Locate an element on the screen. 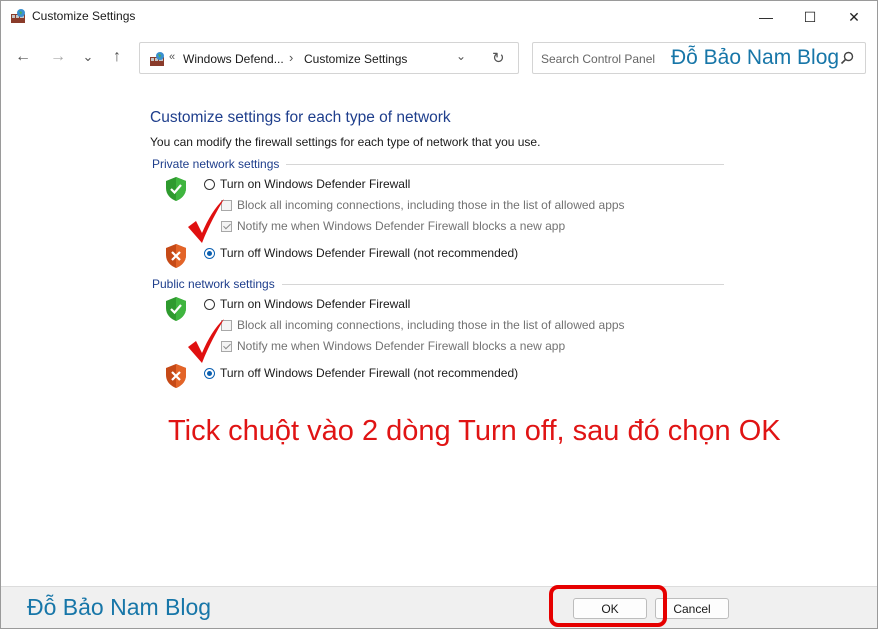  private-network-label: Private network settings is located at coordinates (216, 164).